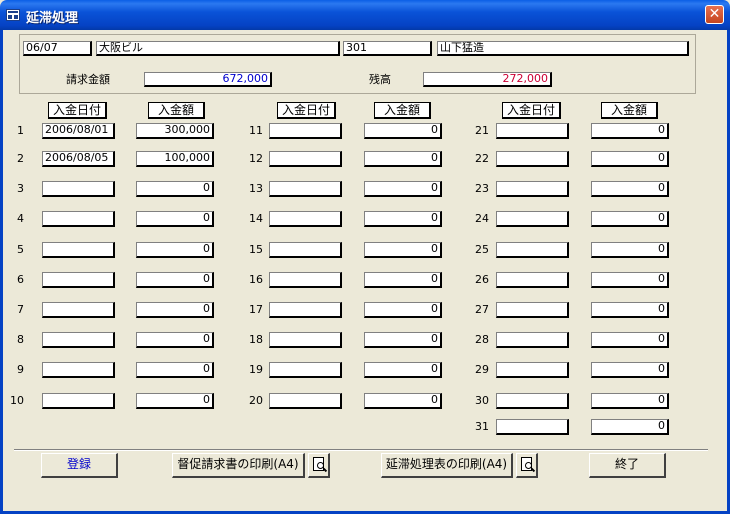  I want to click on register-button: 登録, so click(79, 465).